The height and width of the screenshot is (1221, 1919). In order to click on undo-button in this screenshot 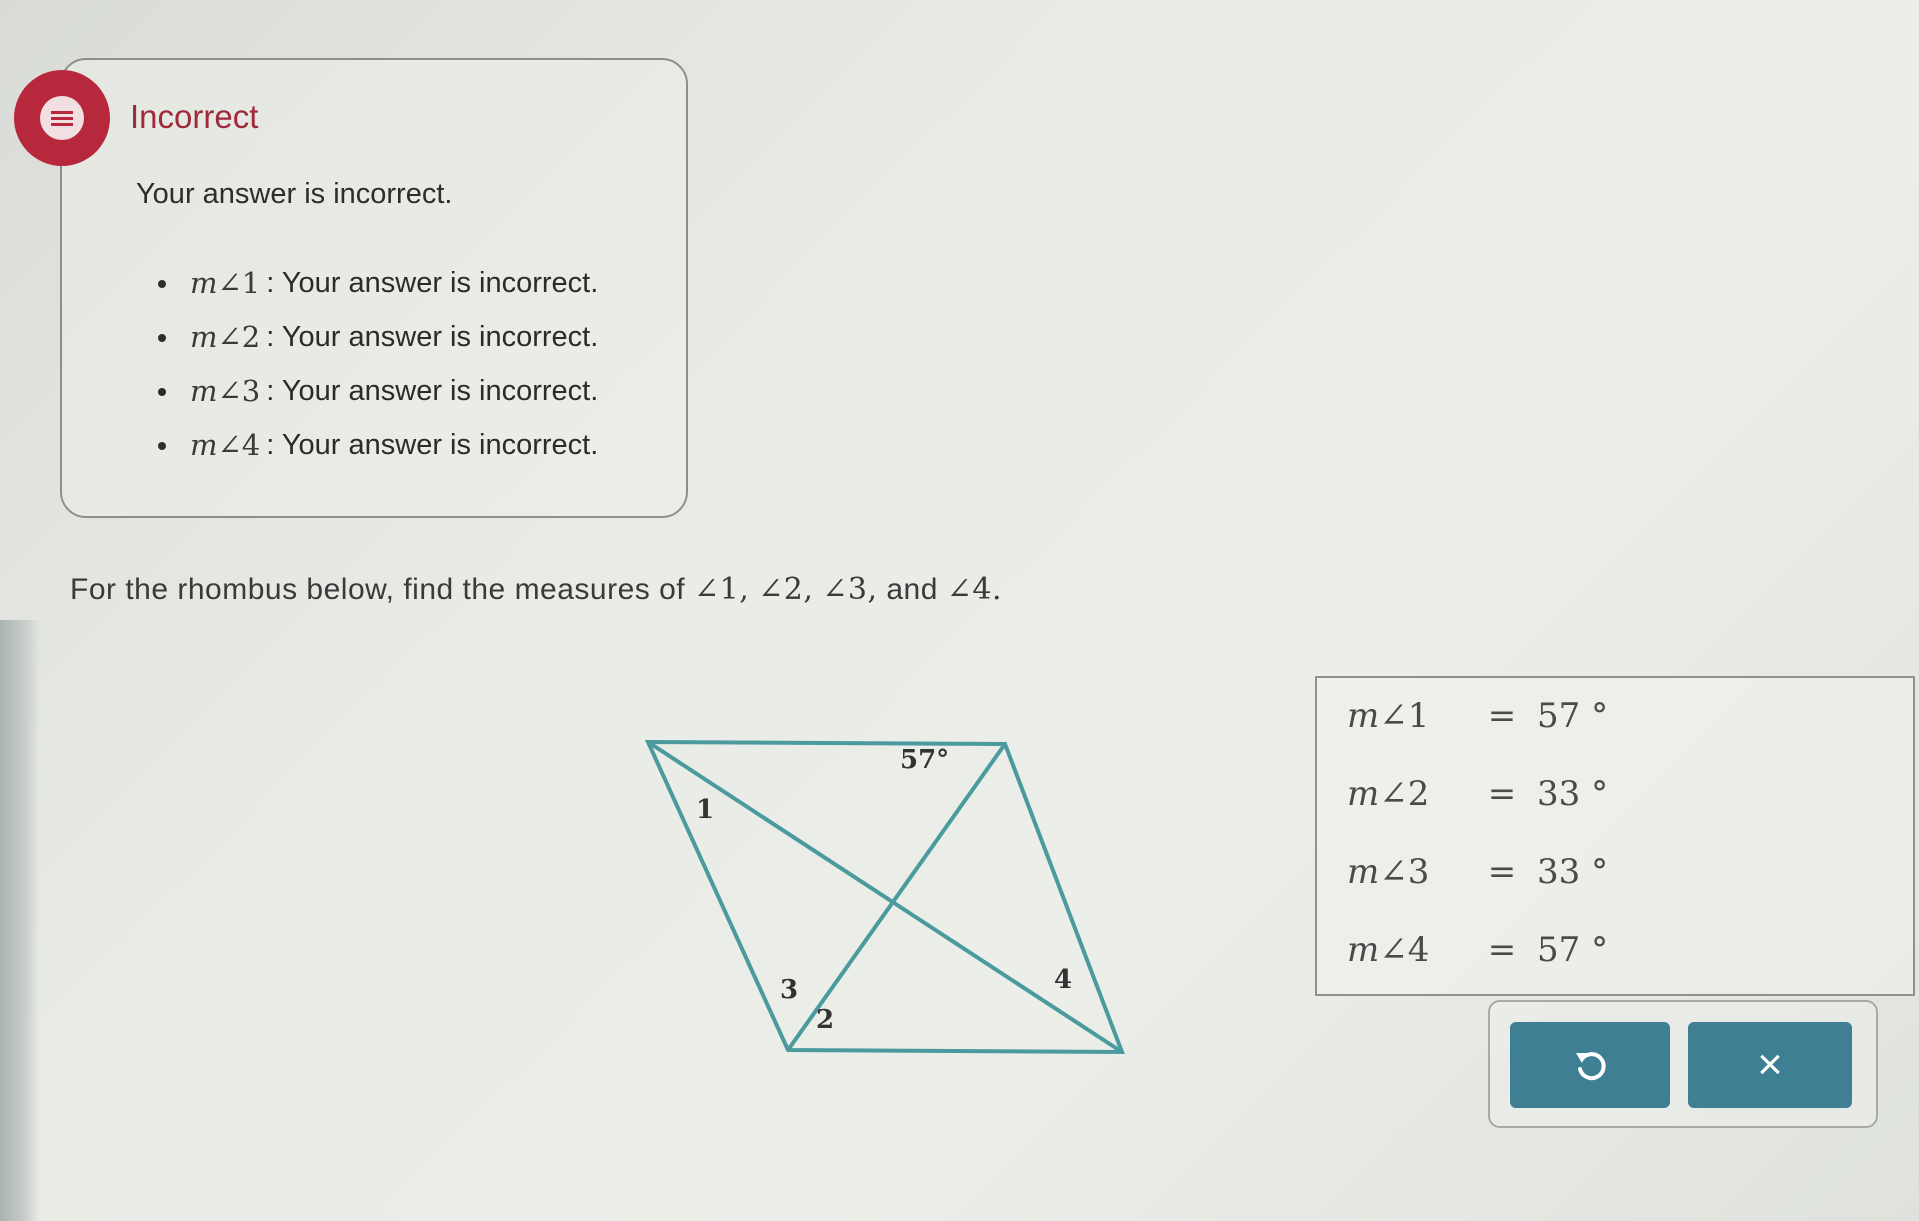, I will do `click(1590, 1065)`.